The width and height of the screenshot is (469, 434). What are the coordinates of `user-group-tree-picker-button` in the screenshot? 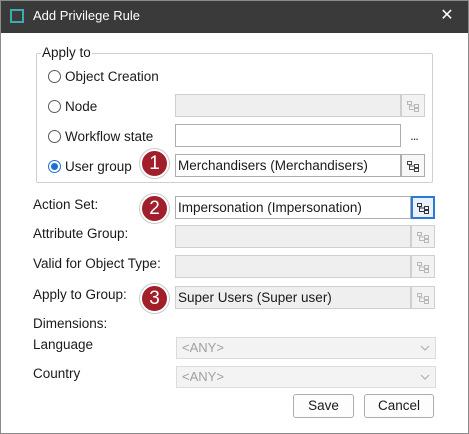 It's located at (413, 165).